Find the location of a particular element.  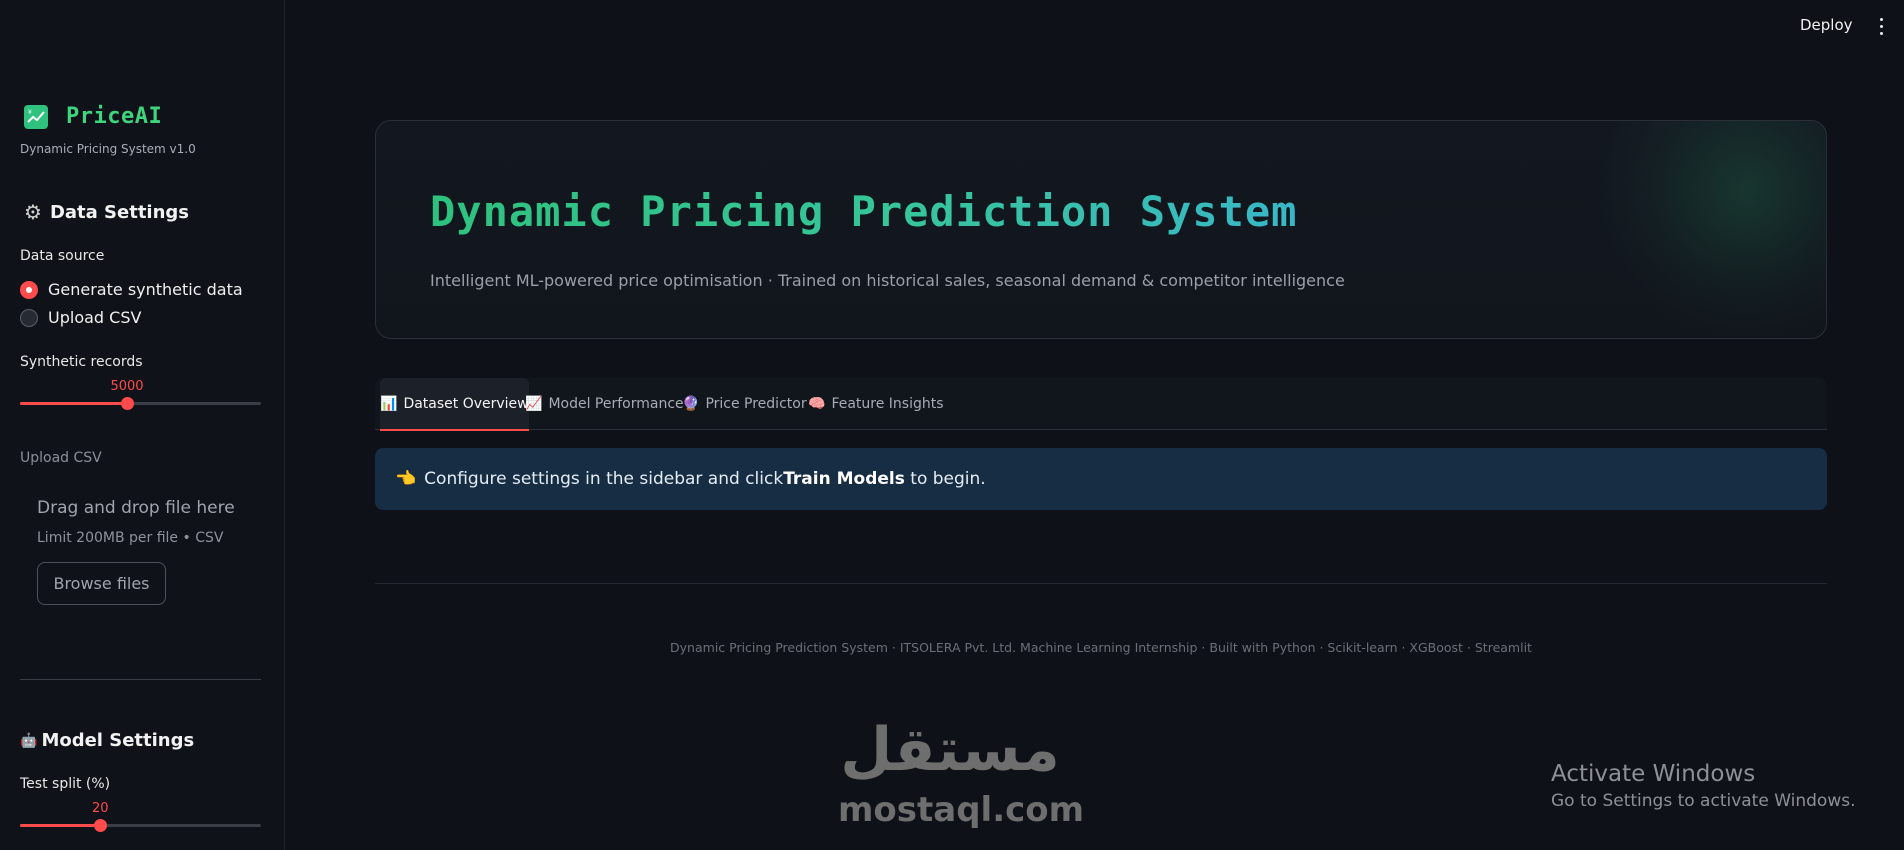

info-text-bold: Train Models is located at coordinates (844, 479).